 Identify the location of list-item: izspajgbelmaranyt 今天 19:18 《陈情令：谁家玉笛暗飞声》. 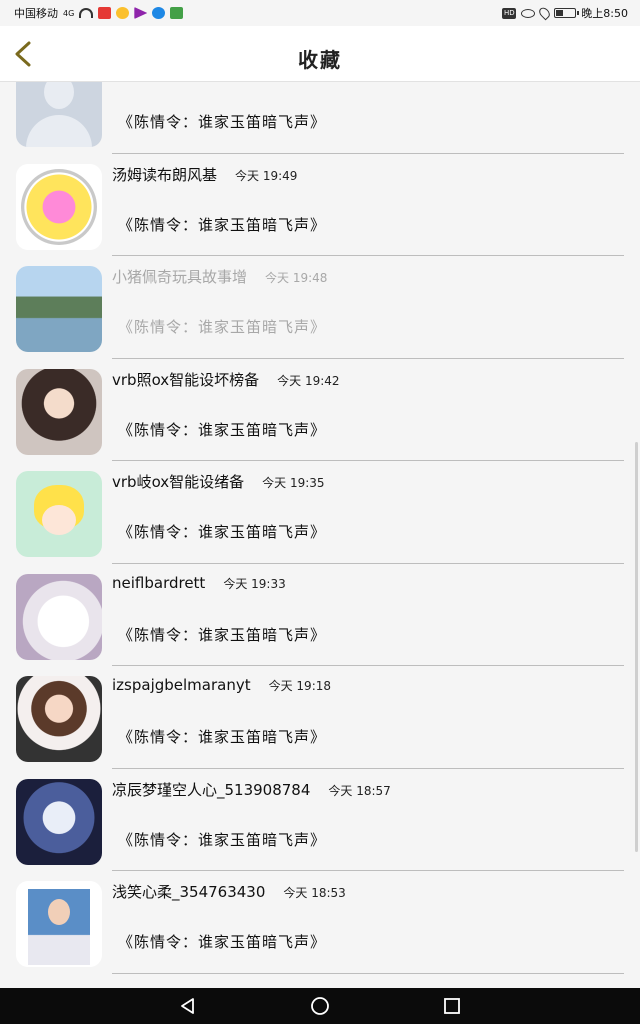
(320, 717).